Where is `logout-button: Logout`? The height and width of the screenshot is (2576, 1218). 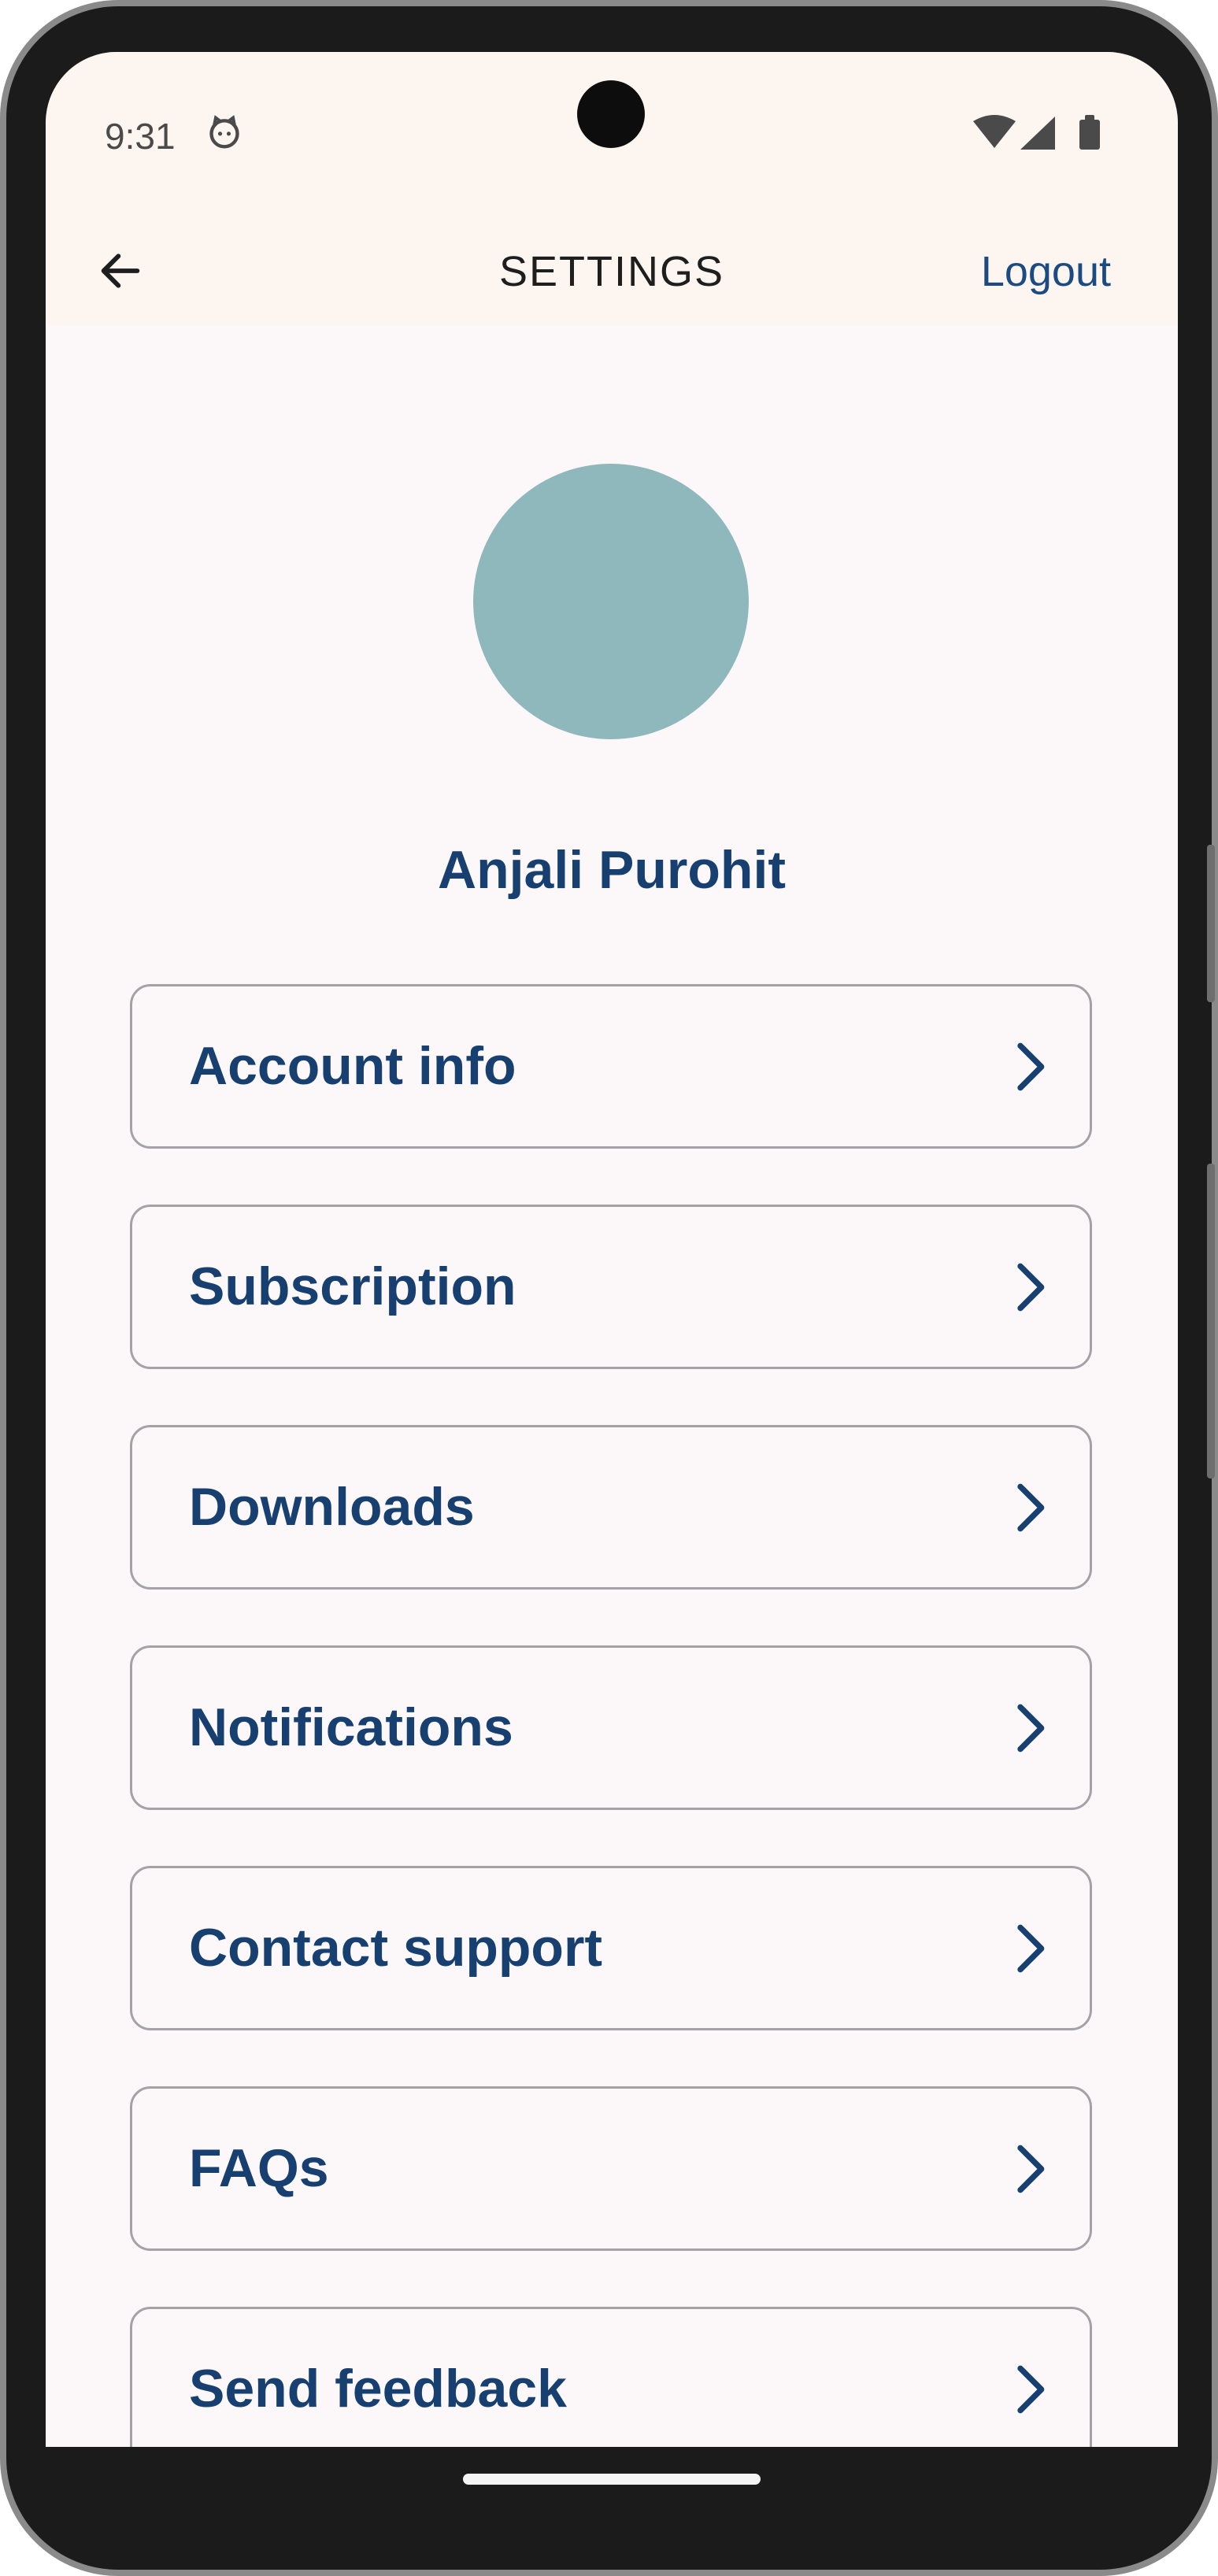
logout-button: Logout is located at coordinates (1046, 271).